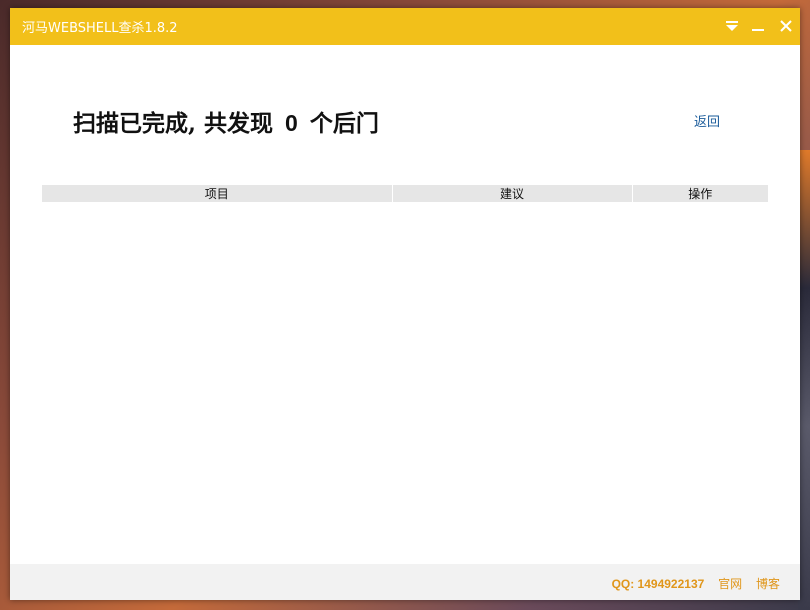 This screenshot has width=810, height=610. What do you see at coordinates (730, 584) in the screenshot?
I see `official-site-link: 官网` at bounding box center [730, 584].